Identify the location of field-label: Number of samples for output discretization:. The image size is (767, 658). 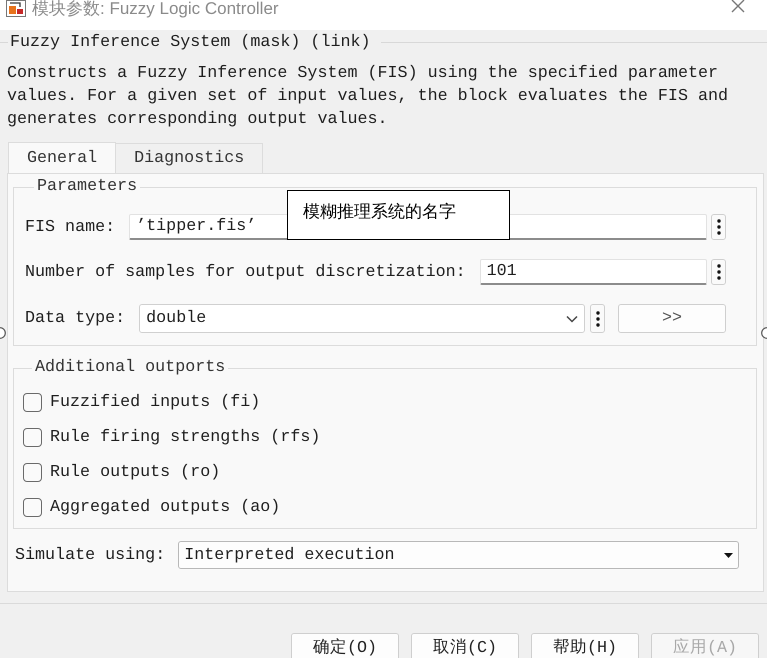
(245, 272).